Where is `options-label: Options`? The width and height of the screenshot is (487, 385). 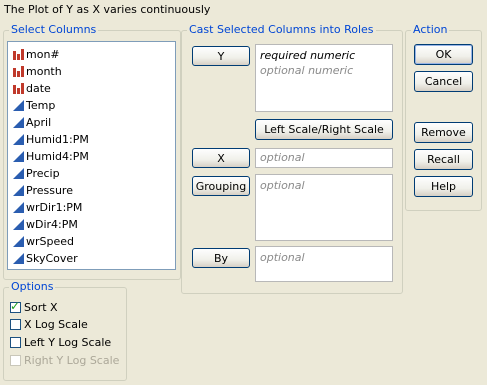 options-label: Options is located at coordinates (32, 287).